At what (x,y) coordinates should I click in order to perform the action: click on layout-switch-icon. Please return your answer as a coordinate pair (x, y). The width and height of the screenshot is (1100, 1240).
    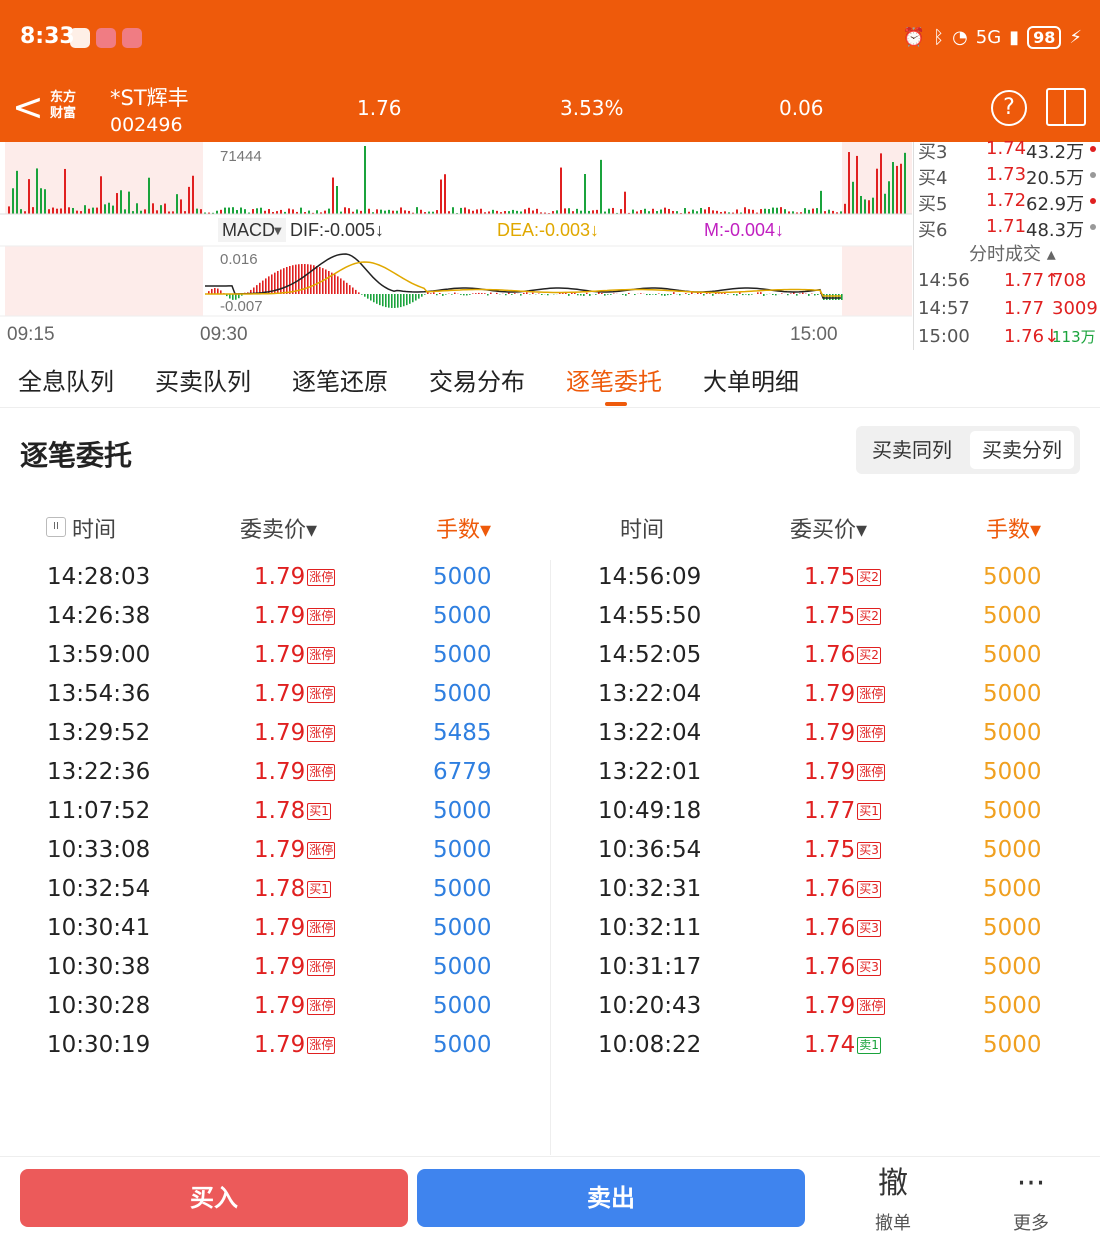
    Looking at the image, I should click on (1066, 107).